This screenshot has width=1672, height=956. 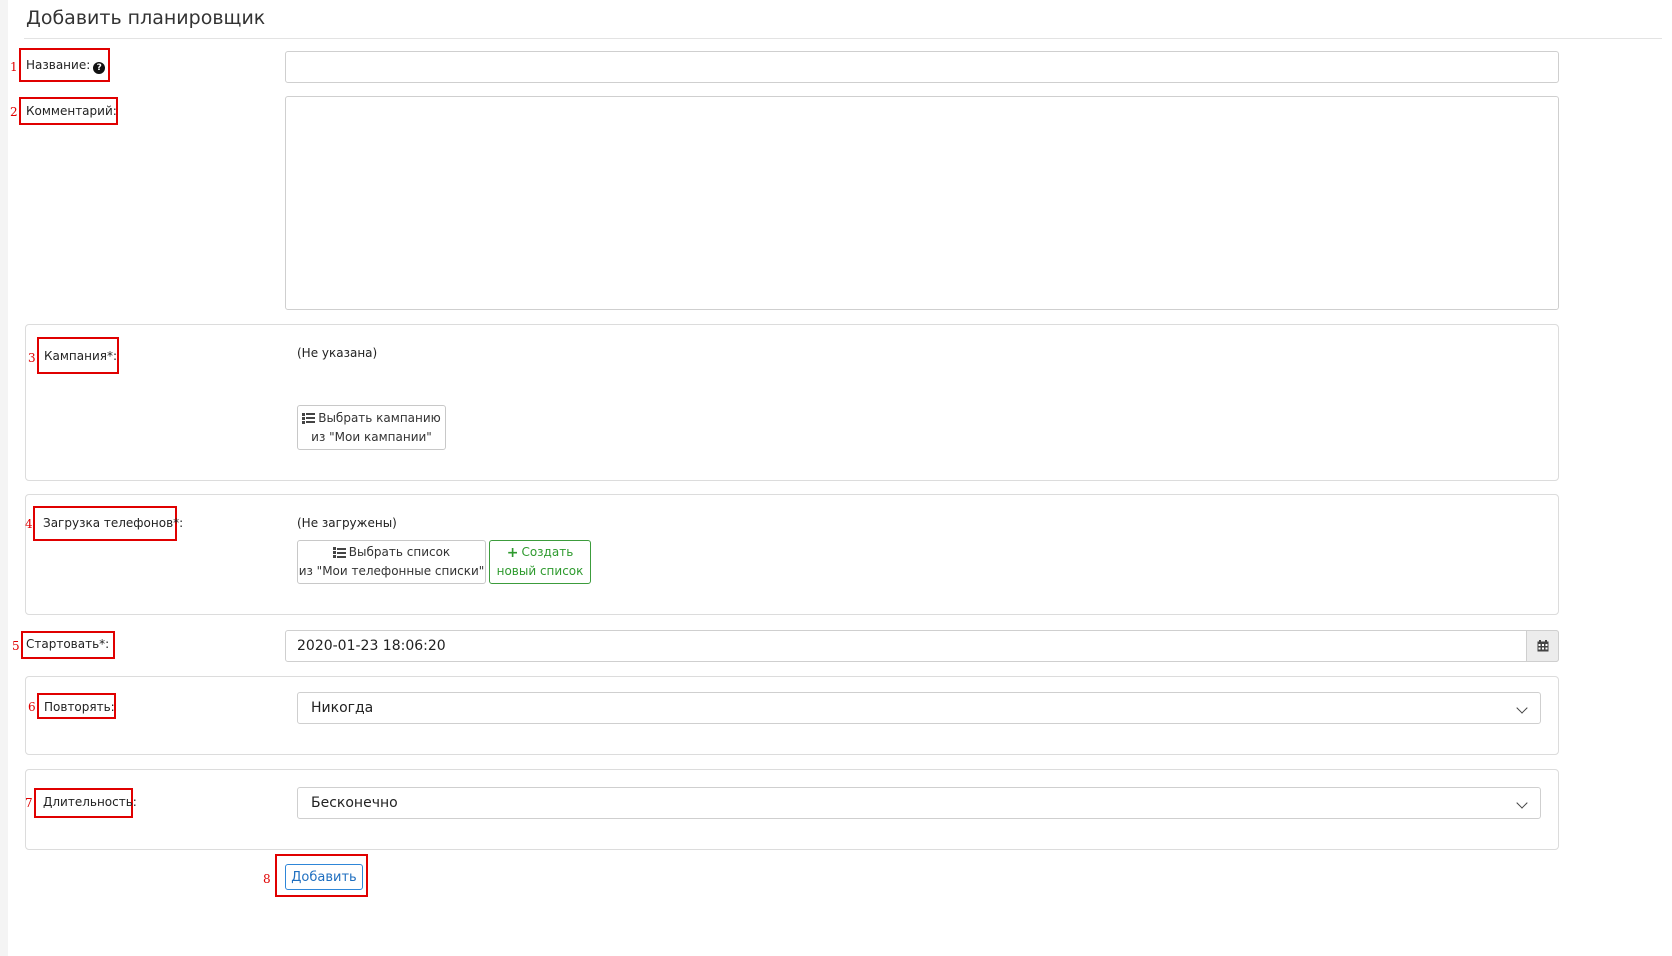 What do you see at coordinates (68, 644) in the screenshot?
I see `start-label: Стартовать*:` at bounding box center [68, 644].